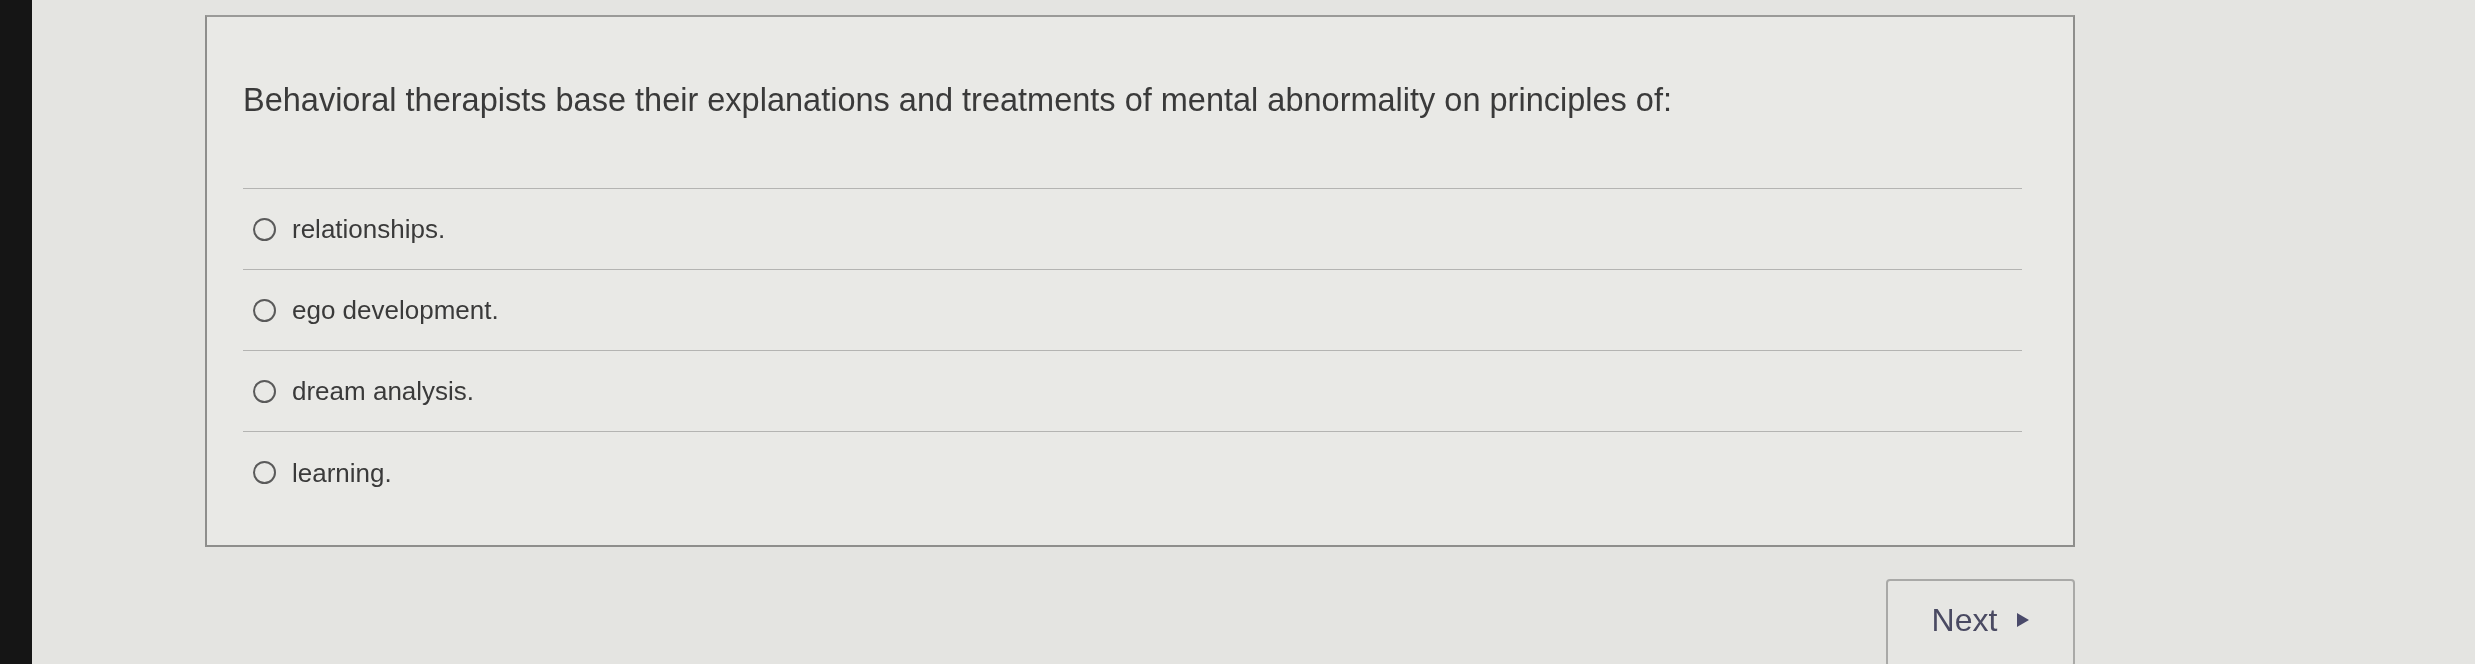 The image size is (2475, 664). Describe the element at coordinates (957, 100) in the screenshot. I see `question-text: Behavioral therapists base their explanations and treatments of mental abnormality on principles of:` at that location.